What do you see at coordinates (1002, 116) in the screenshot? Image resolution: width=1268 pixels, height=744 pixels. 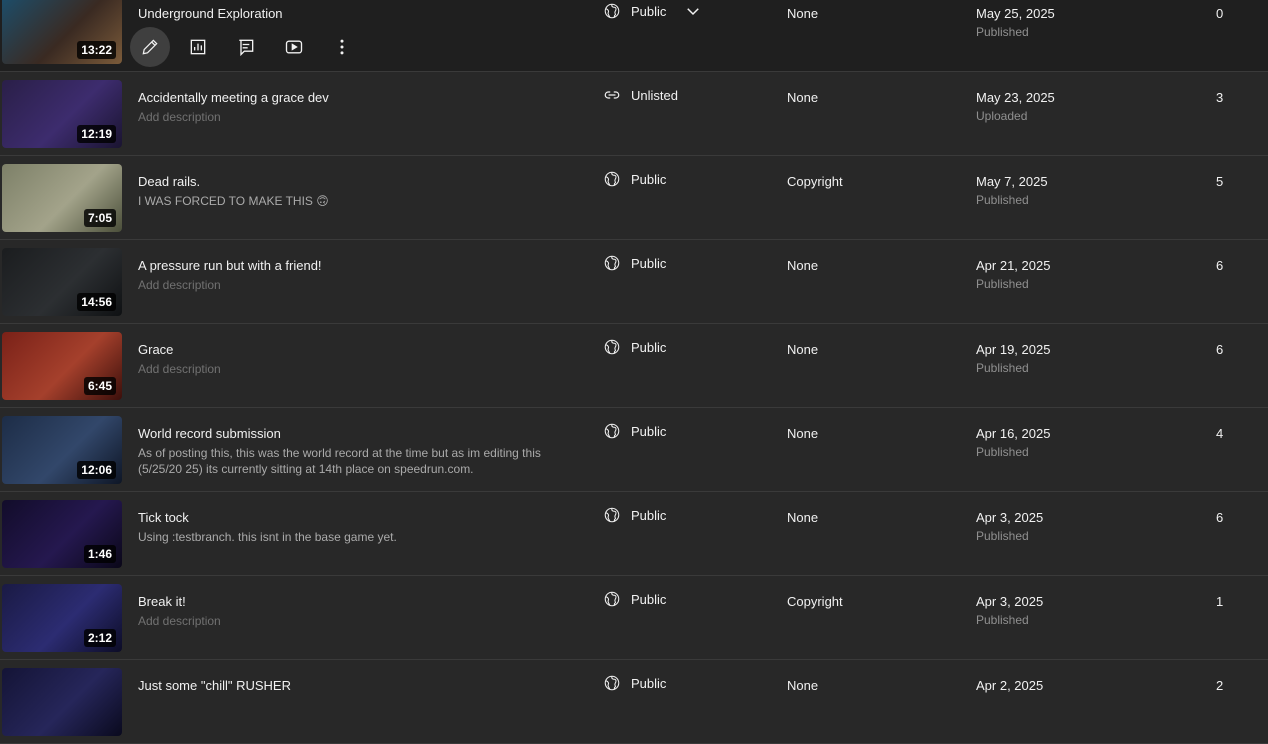 I see `status-label: Uploaded` at bounding box center [1002, 116].